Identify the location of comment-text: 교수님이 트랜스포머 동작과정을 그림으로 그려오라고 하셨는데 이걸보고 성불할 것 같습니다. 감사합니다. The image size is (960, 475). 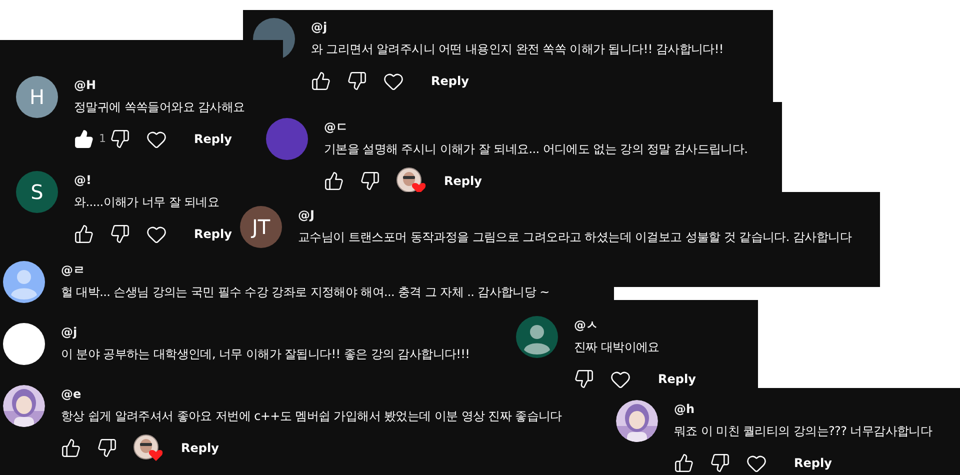
(575, 237).